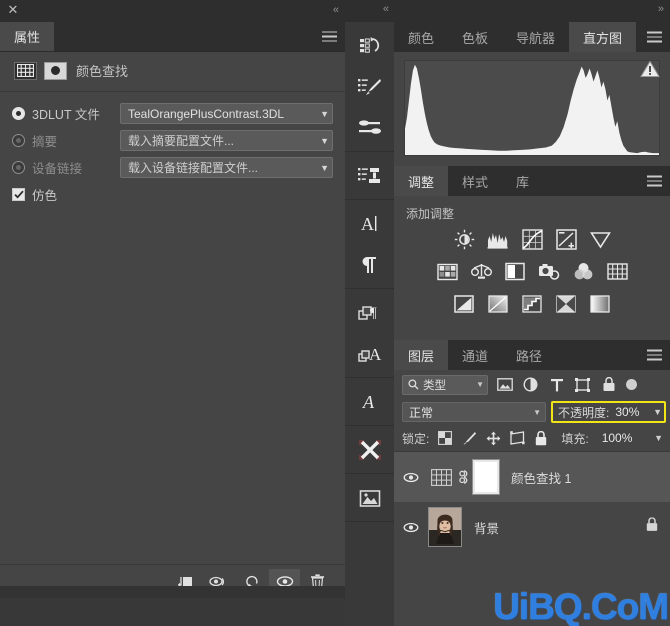 The image size is (670, 626). What do you see at coordinates (529, 355) in the screenshot?
I see `tab-paths: 路径` at bounding box center [529, 355].